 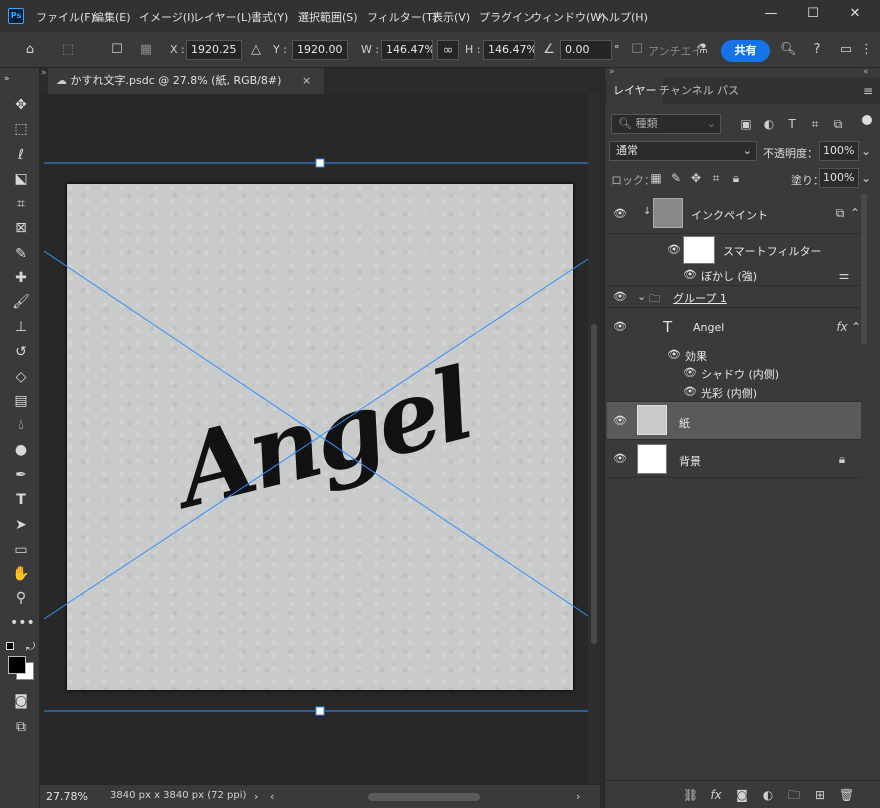 I want to click on filter-options-icon: ⚌, so click(x=844, y=275).